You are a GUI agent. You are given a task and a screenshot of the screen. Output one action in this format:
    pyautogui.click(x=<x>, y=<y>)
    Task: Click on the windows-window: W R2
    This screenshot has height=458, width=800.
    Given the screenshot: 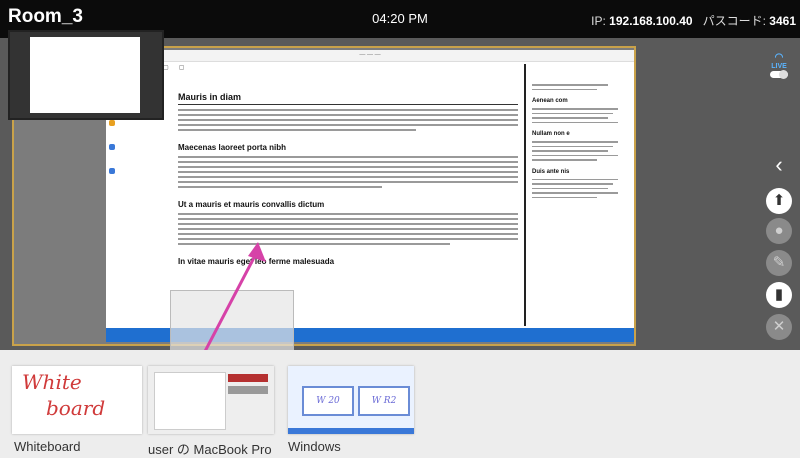 What is the action you would take?
    pyautogui.click(x=384, y=401)
    